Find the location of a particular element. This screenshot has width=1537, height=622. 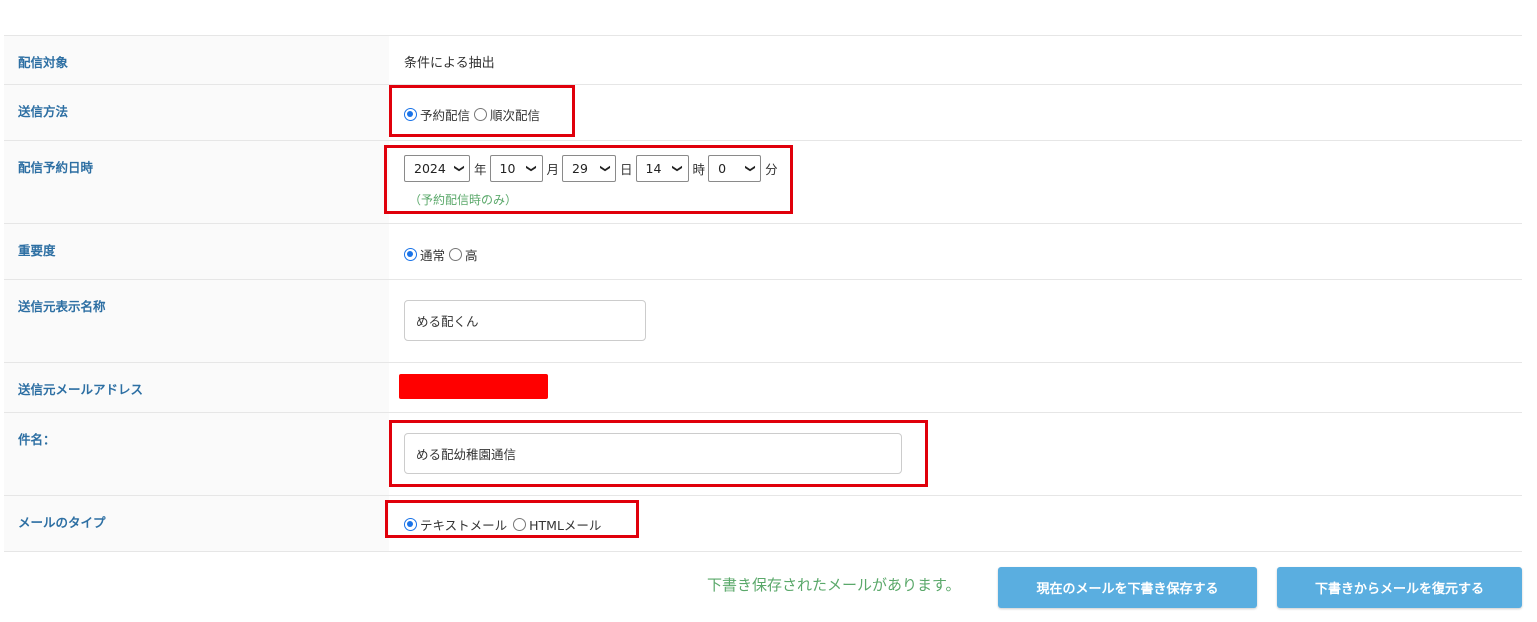

mail-type-label: メールのタイプ is located at coordinates (196, 523).